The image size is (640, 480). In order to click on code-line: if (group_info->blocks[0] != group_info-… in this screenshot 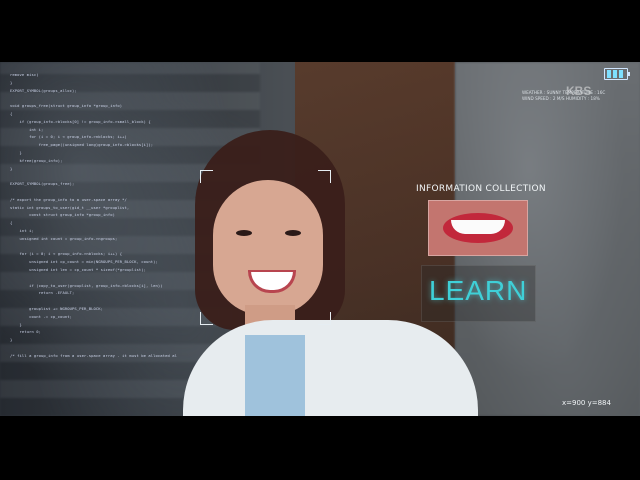, I will do `click(80, 121)`.